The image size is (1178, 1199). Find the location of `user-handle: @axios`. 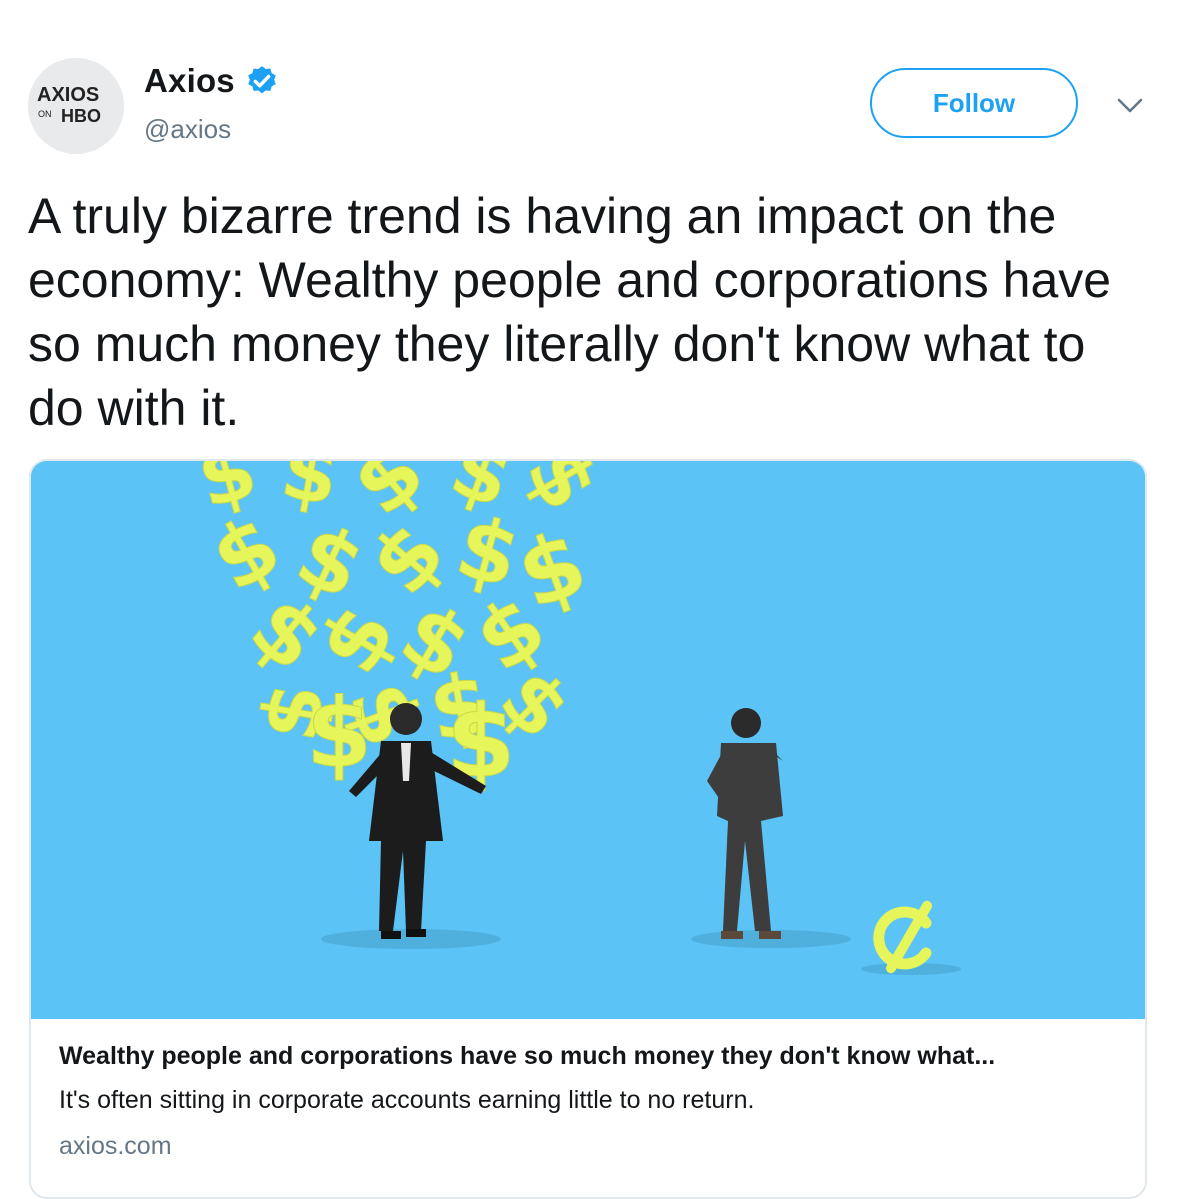

user-handle: @axios is located at coordinates (187, 129).